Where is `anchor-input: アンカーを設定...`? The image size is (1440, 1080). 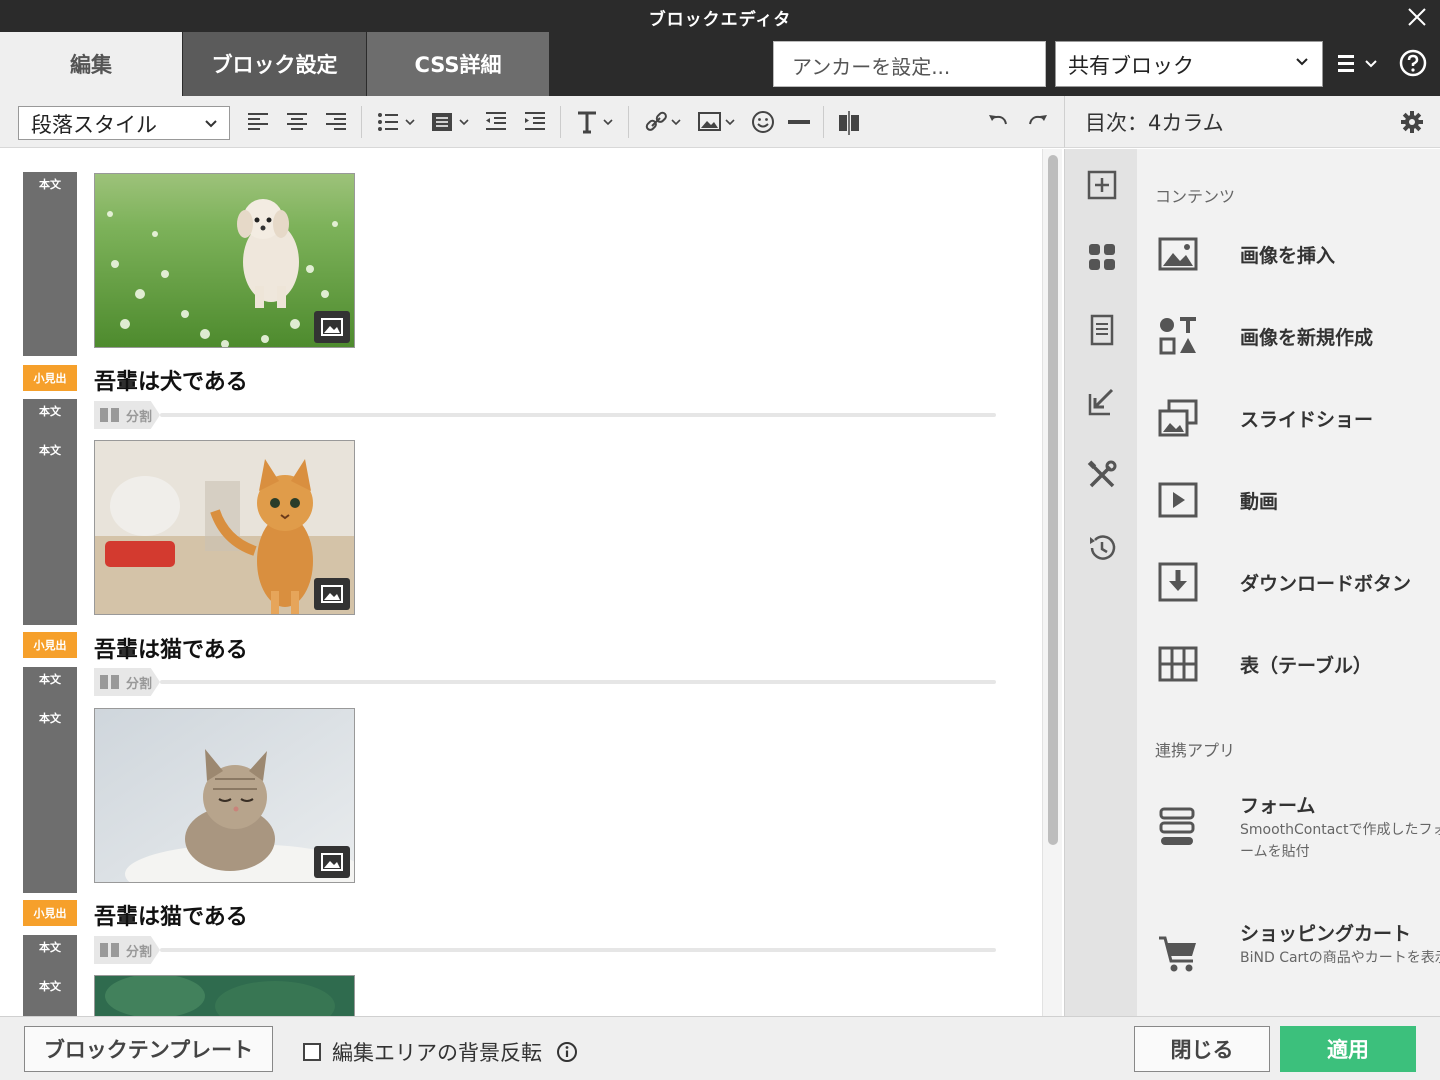
anchor-input: アンカーを設定... is located at coordinates (909, 64).